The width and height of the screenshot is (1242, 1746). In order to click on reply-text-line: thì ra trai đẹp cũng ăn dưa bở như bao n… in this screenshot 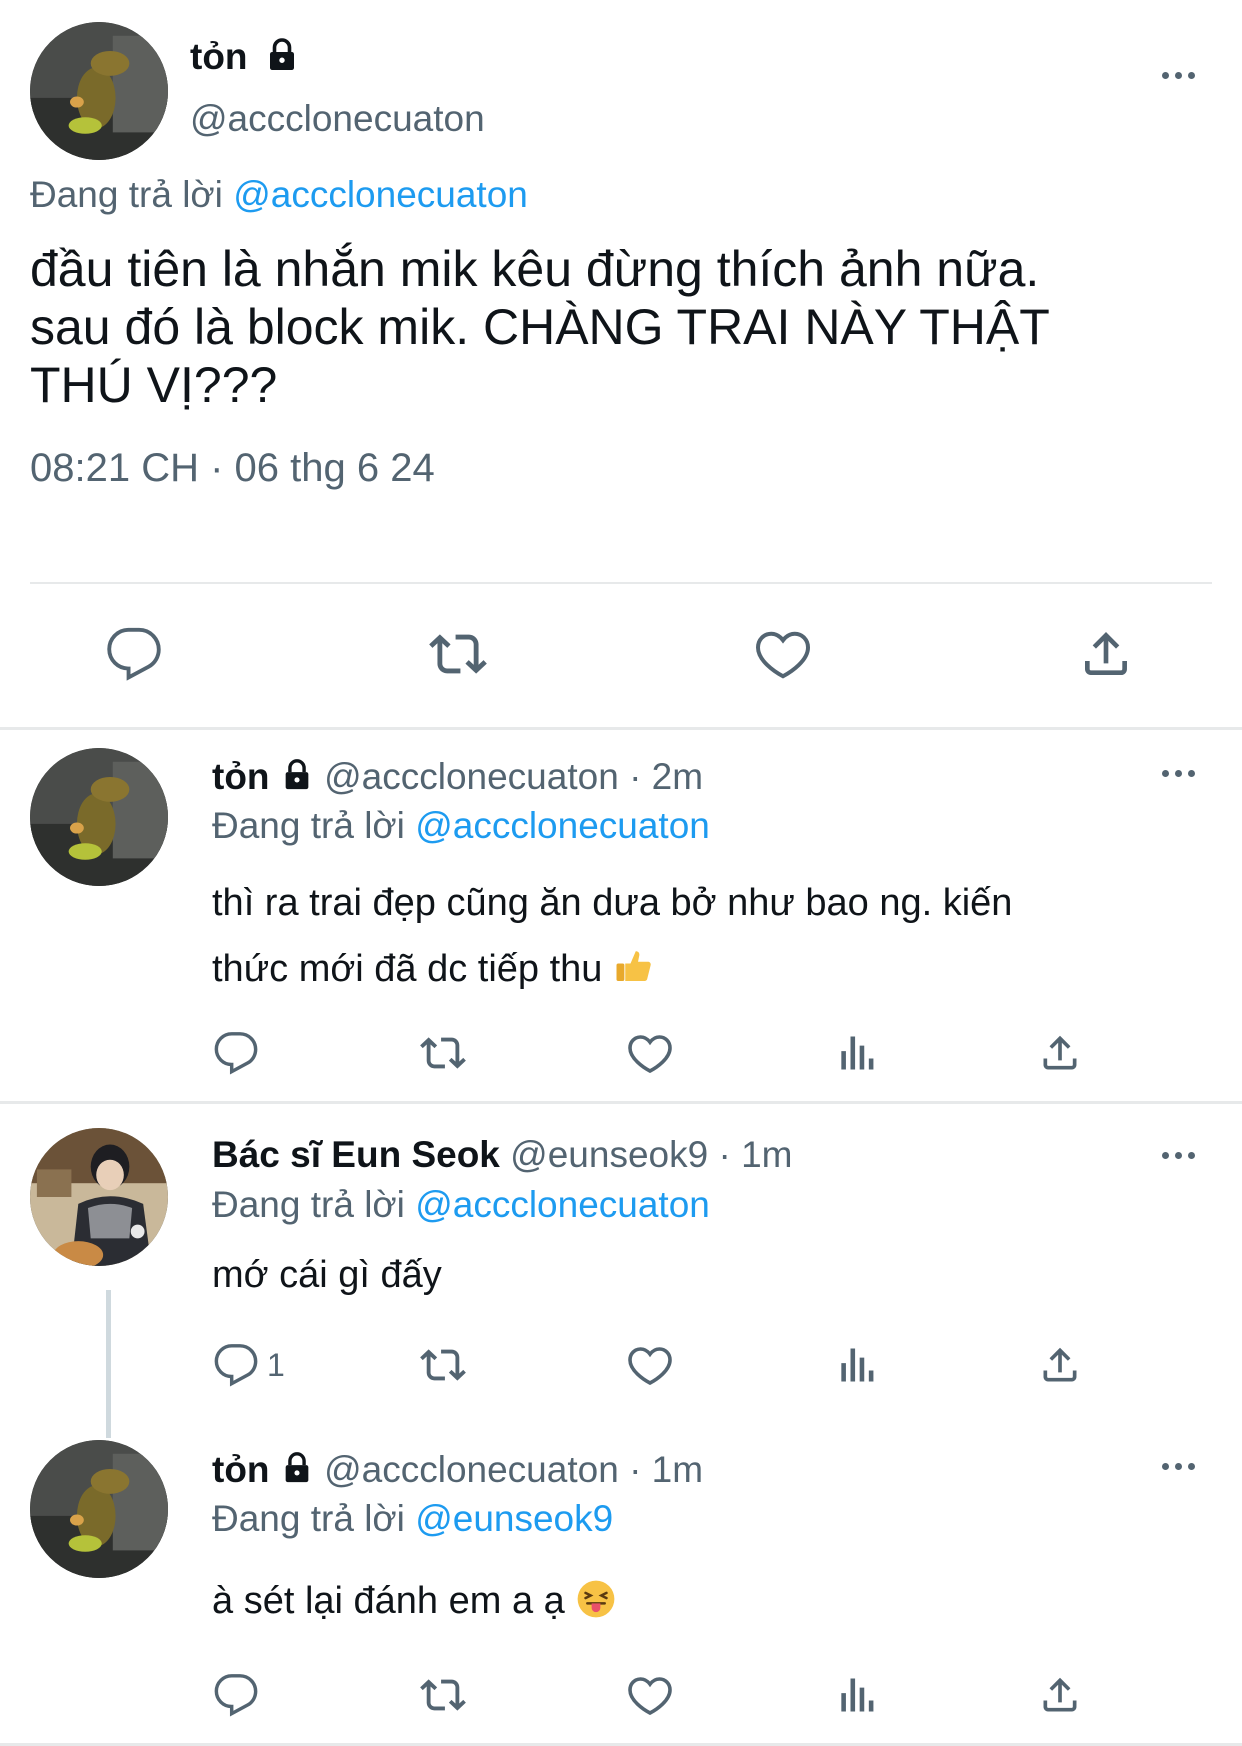, I will do `click(612, 903)`.